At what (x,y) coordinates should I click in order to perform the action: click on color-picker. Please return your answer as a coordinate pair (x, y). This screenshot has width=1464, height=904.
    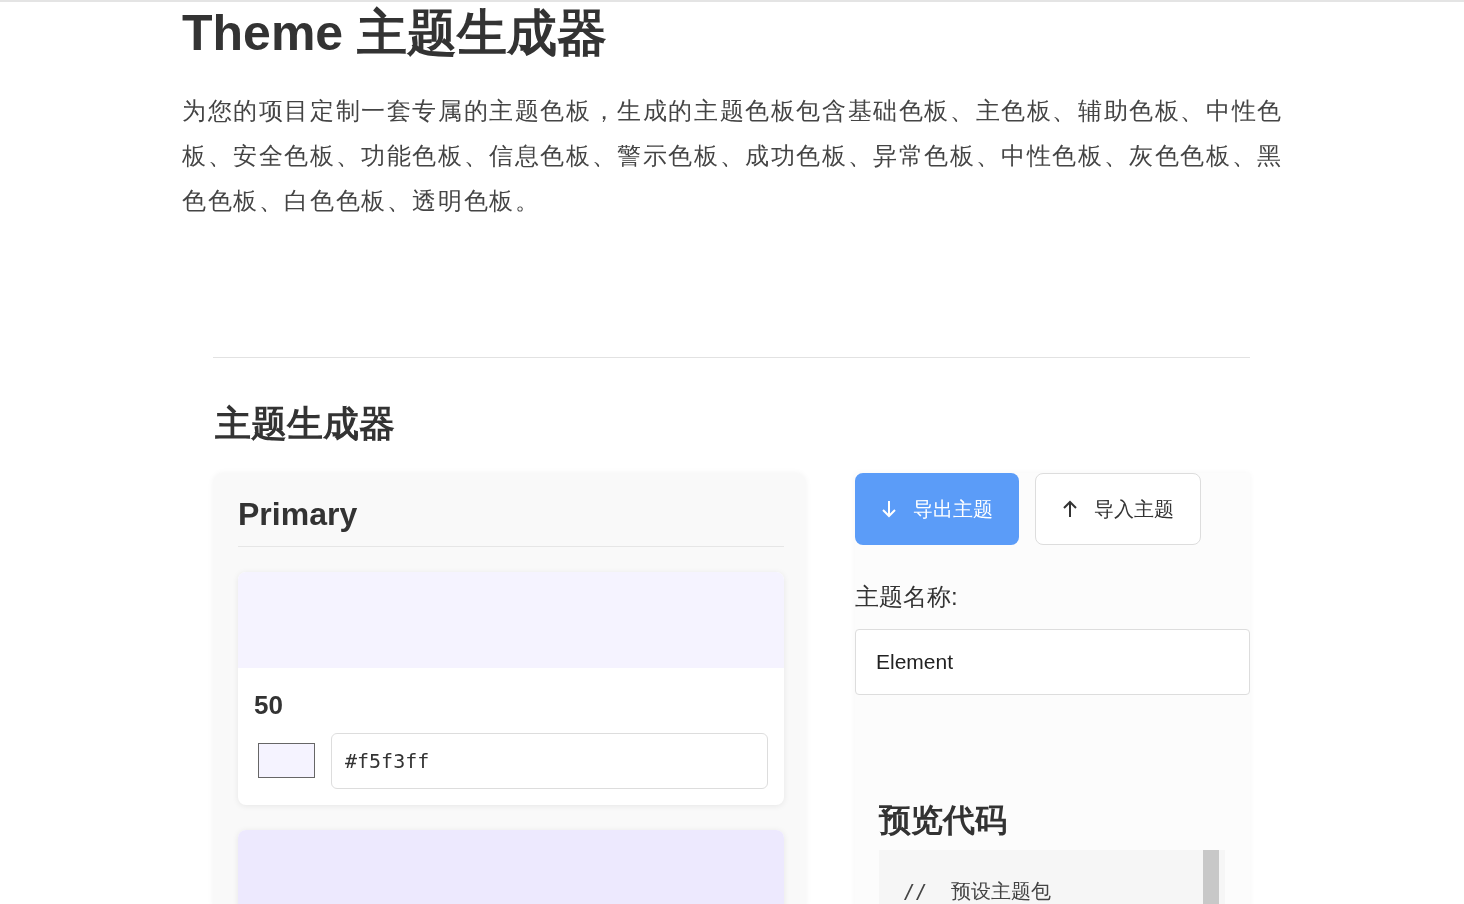
    Looking at the image, I should click on (286, 761).